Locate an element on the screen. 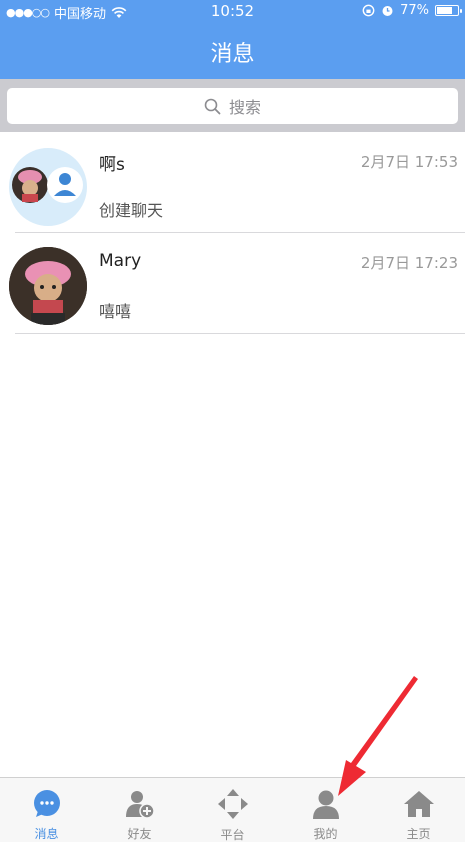 The image size is (465, 842). page-title: 消息 is located at coordinates (232, 54).